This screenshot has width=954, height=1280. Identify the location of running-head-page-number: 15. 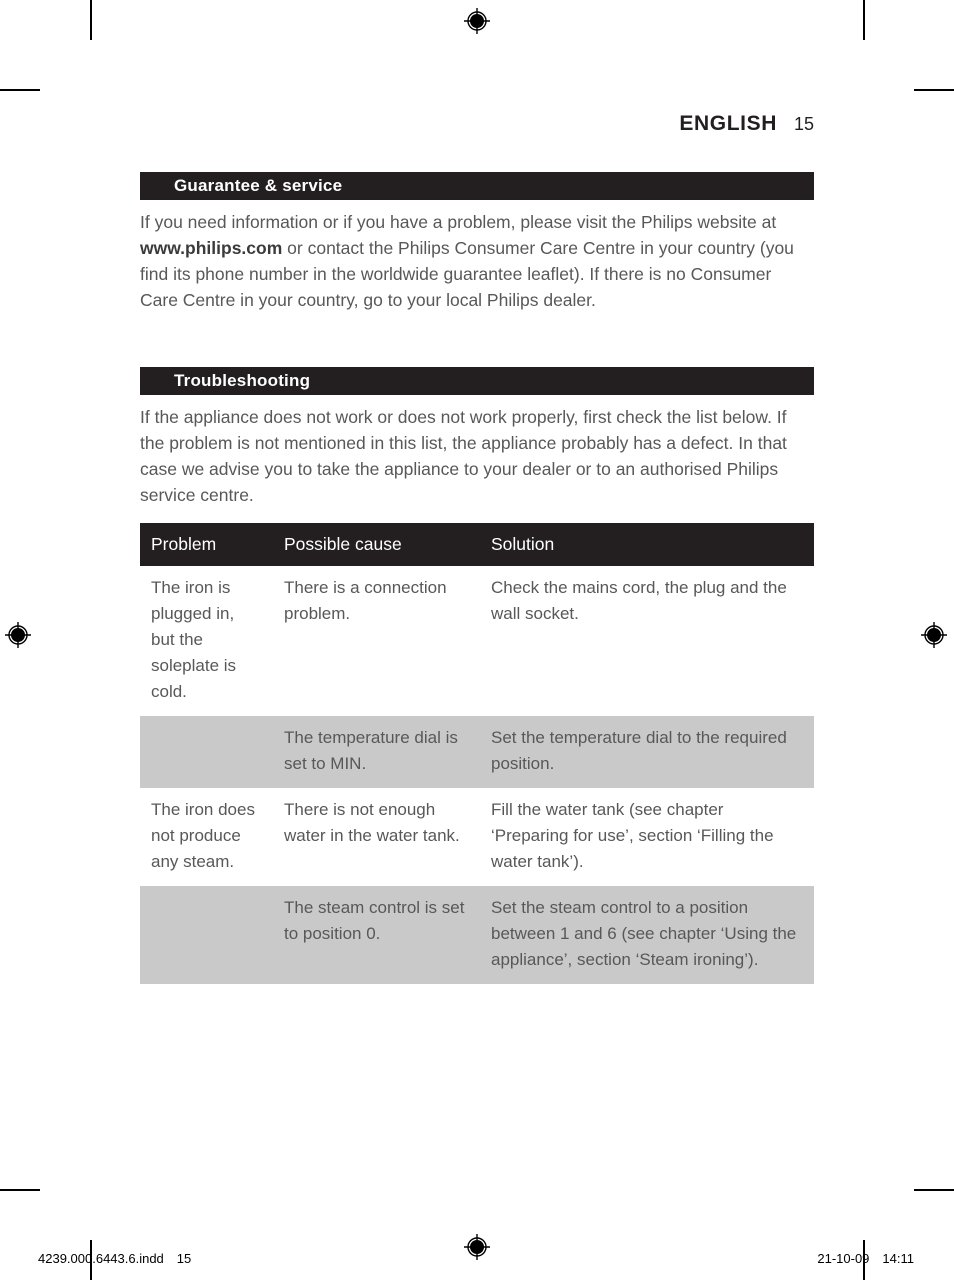
(803, 124).